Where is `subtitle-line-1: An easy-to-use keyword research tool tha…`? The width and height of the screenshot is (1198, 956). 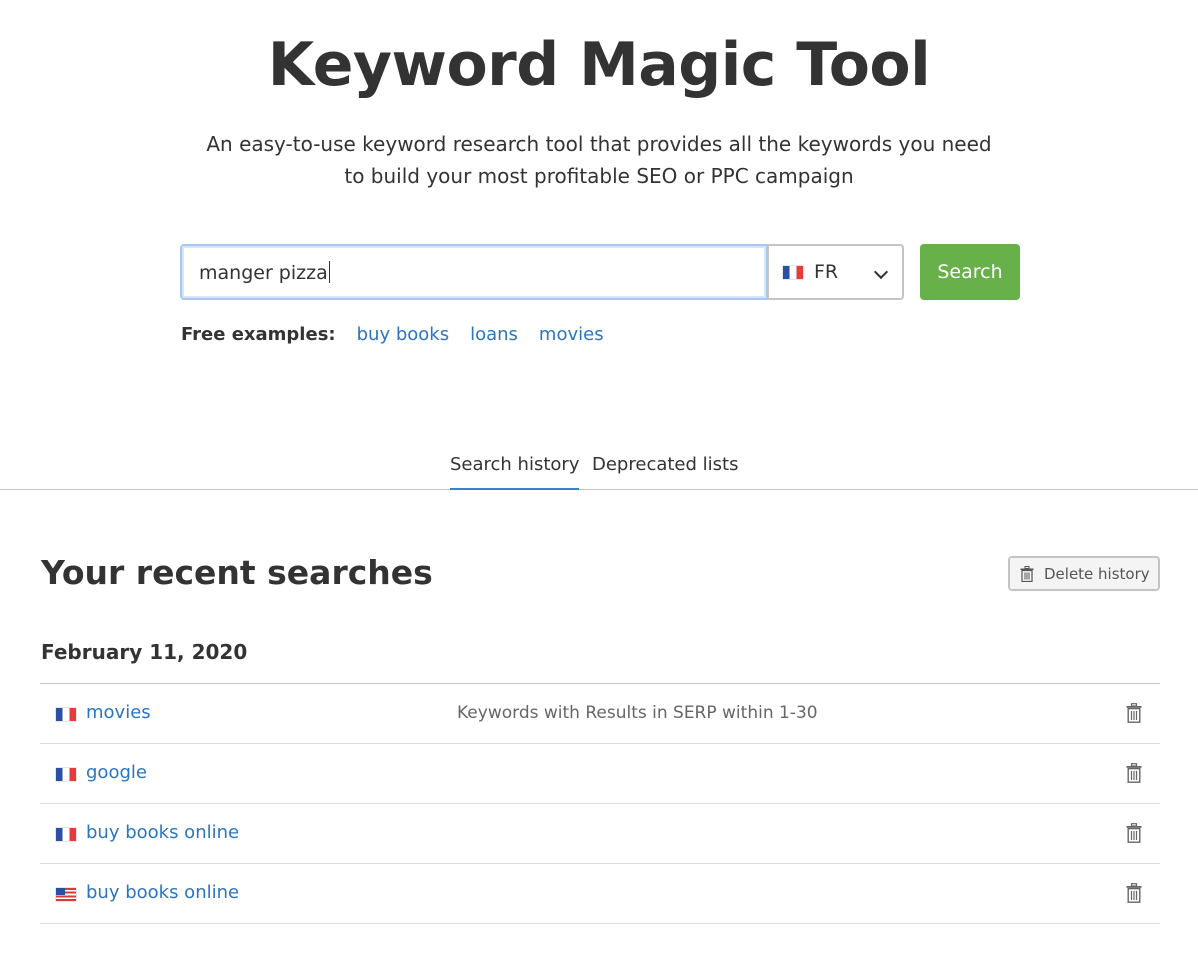 subtitle-line-1: An easy-to-use keyword research tool tha… is located at coordinates (599, 144).